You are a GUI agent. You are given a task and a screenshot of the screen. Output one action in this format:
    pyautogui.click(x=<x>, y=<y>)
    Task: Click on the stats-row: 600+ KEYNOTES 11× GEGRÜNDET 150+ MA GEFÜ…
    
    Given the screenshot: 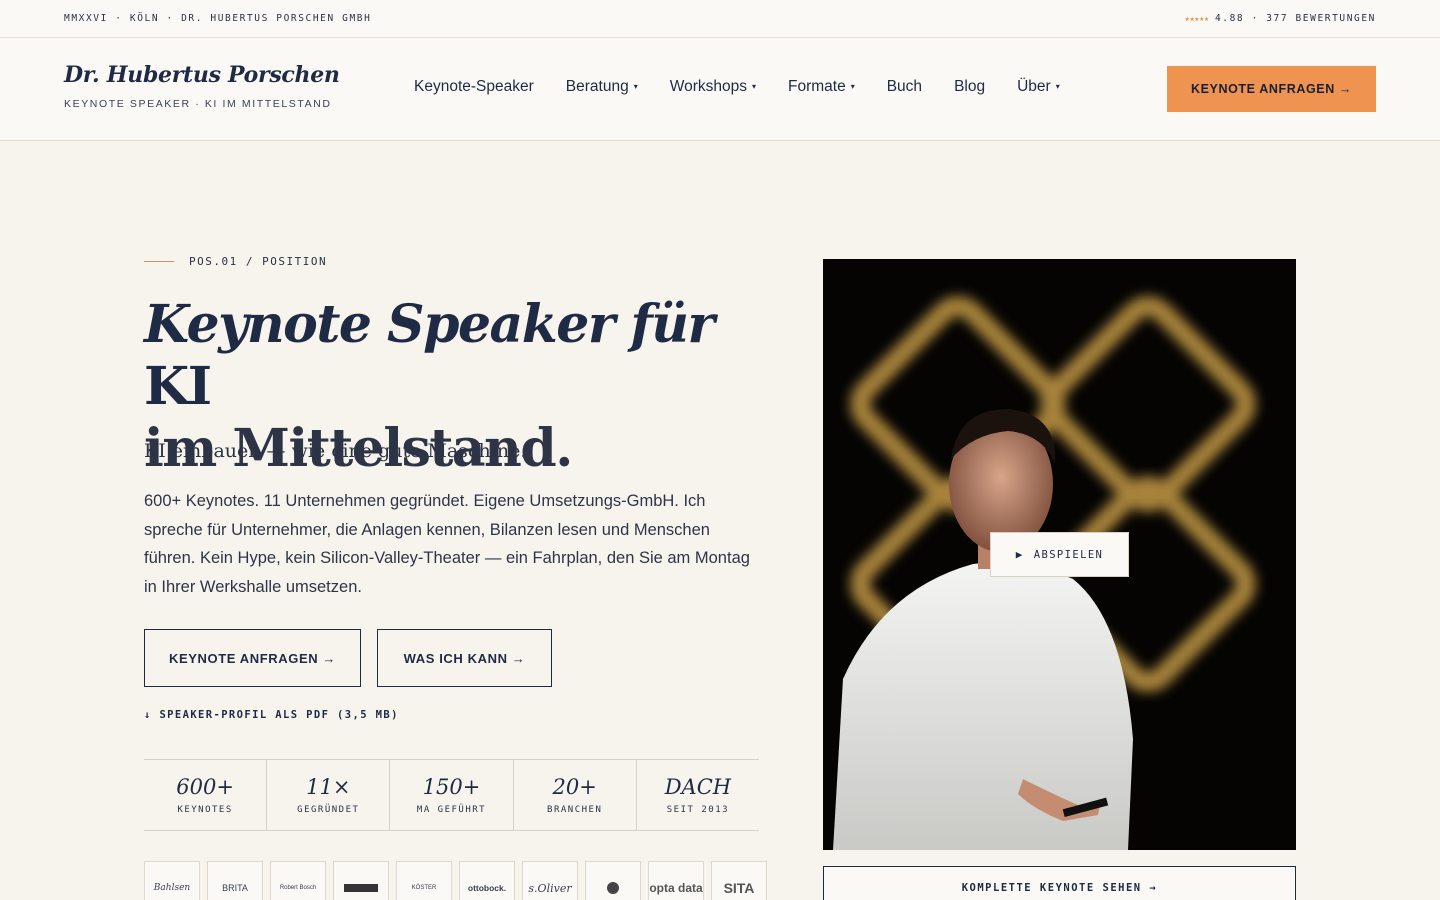 What is the action you would take?
    pyautogui.click(x=451, y=795)
    